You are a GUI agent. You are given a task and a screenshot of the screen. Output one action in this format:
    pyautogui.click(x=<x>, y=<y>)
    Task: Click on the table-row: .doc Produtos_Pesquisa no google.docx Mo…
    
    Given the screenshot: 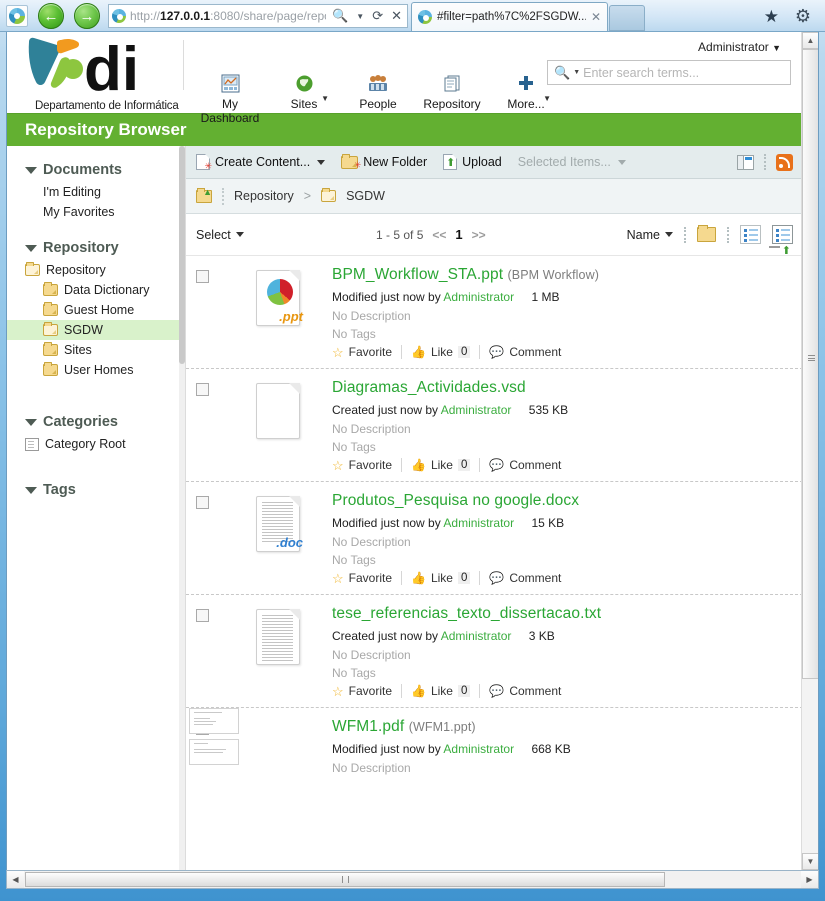 What is the action you would take?
    pyautogui.click(x=494, y=538)
    